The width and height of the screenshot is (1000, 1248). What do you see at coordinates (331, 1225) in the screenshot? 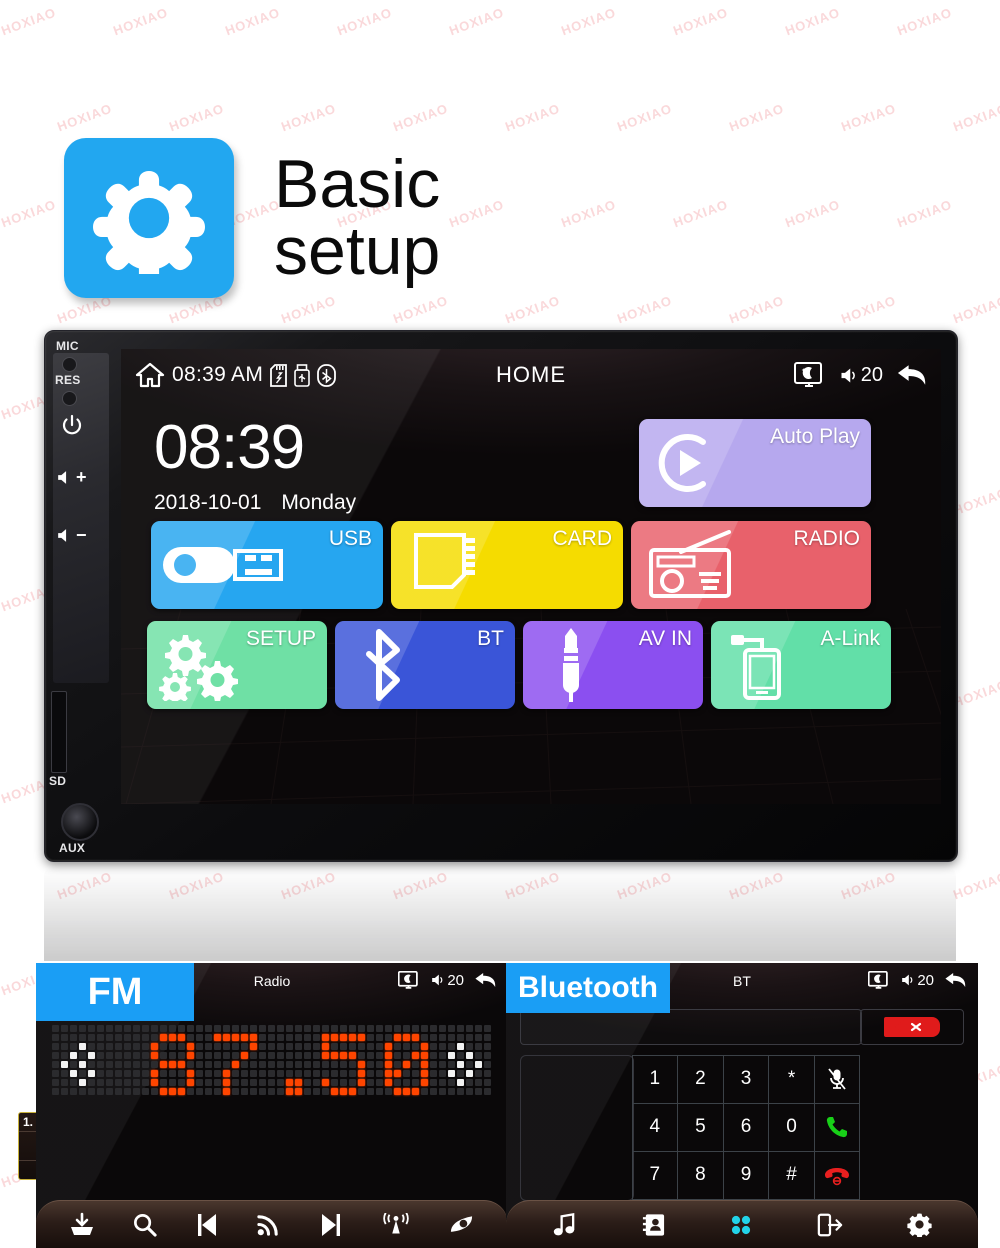
I see `next-track-icon` at bounding box center [331, 1225].